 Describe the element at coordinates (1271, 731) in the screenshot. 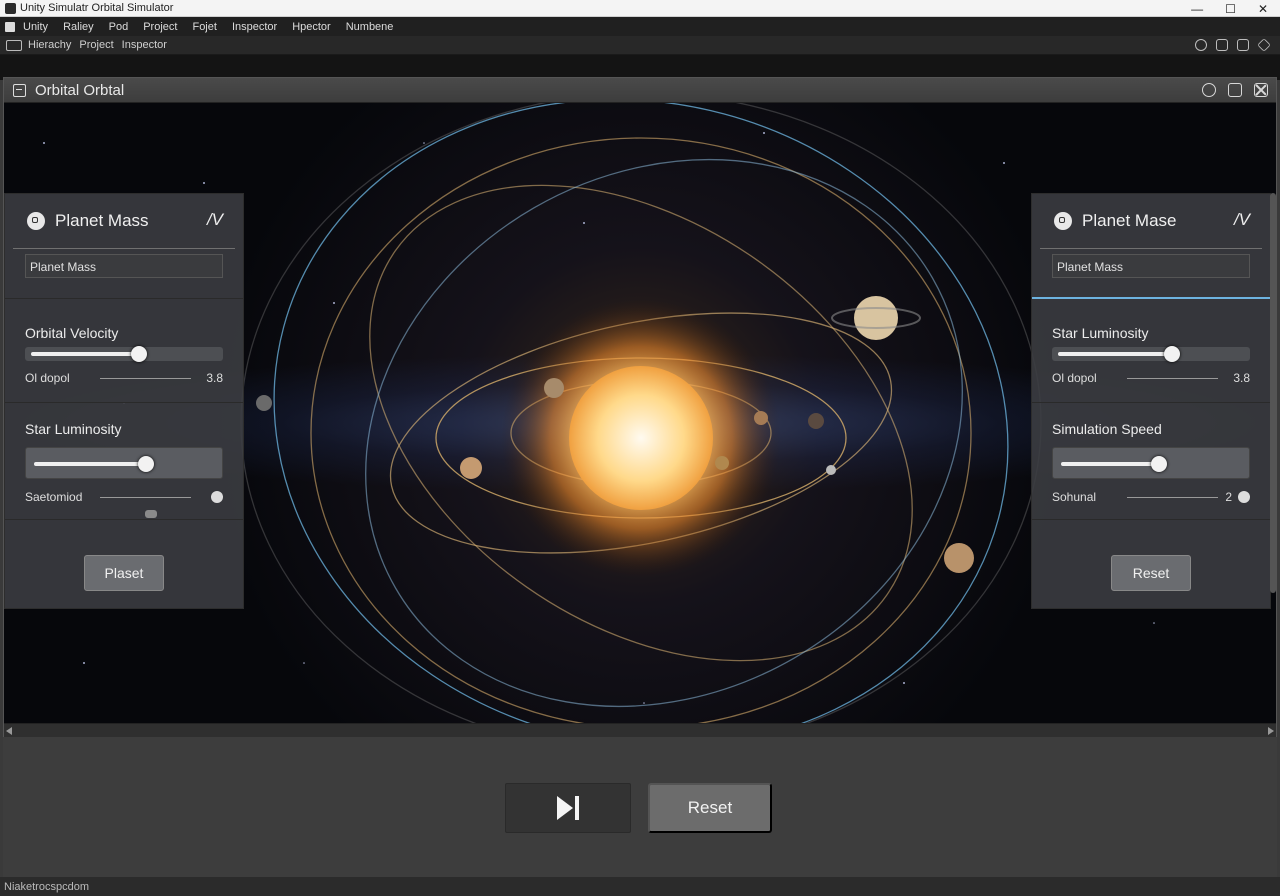

I see `scroll-right-icon` at that location.